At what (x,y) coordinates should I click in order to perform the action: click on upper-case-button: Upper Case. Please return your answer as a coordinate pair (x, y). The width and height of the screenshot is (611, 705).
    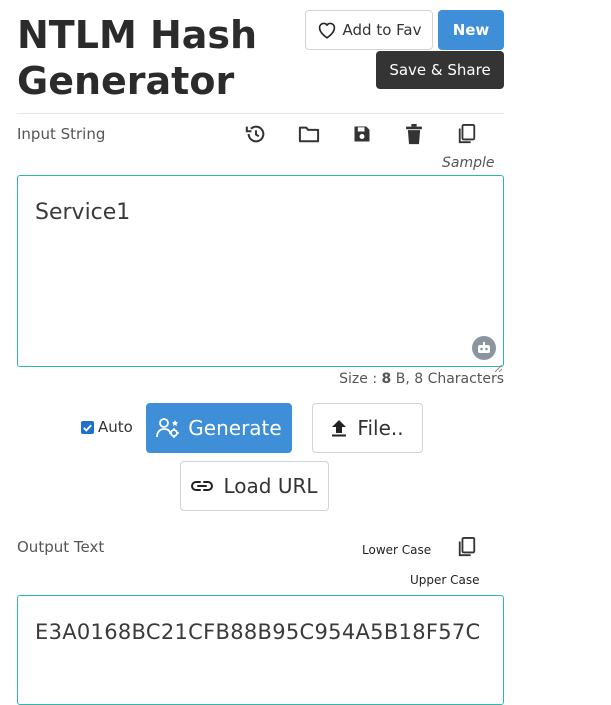
    Looking at the image, I should click on (445, 580).